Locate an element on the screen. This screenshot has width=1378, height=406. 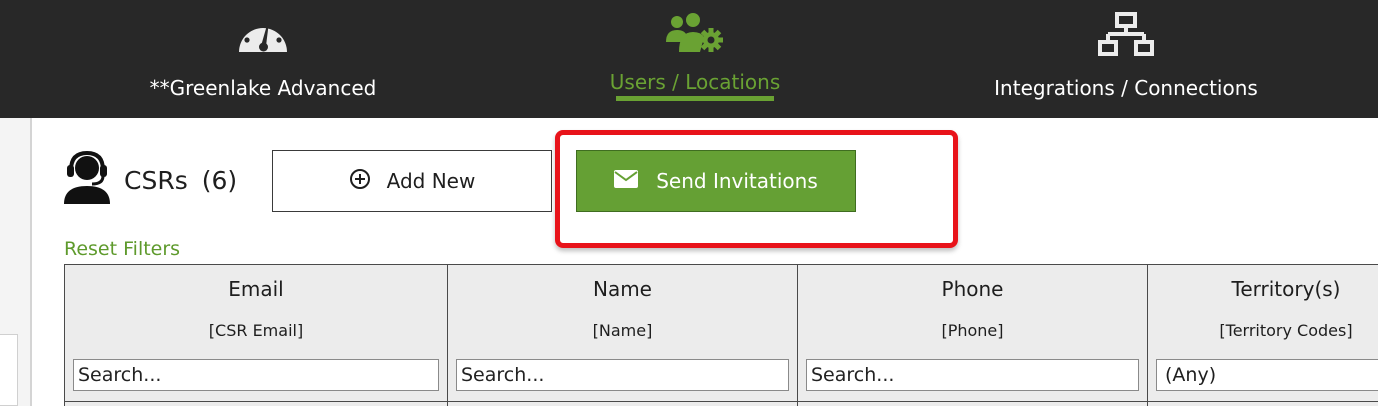
phone-search-input is located at coordinates (972, 375).